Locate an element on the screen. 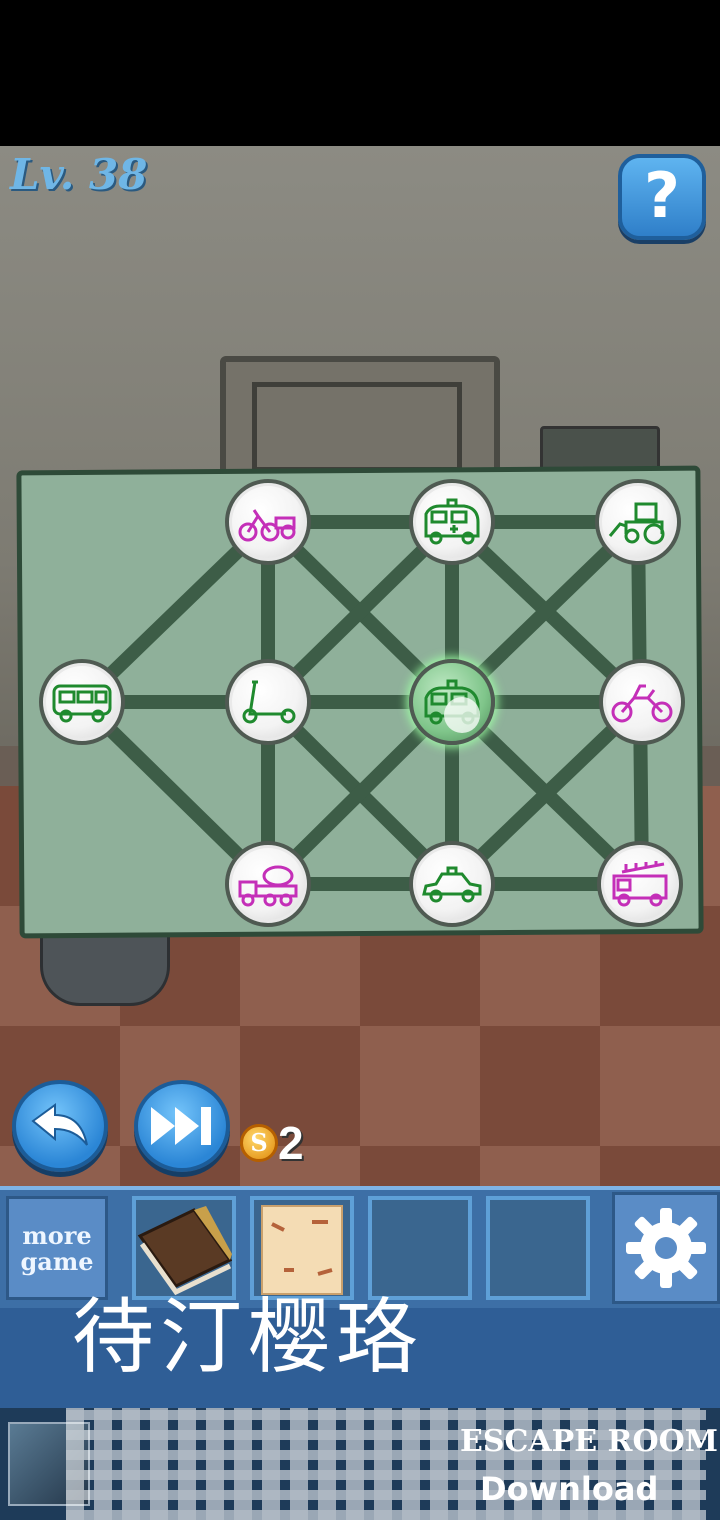 Image resolution: width=720 pixels, height=1520 pixels. road-roller-icon is located at coordinates (636, 523).